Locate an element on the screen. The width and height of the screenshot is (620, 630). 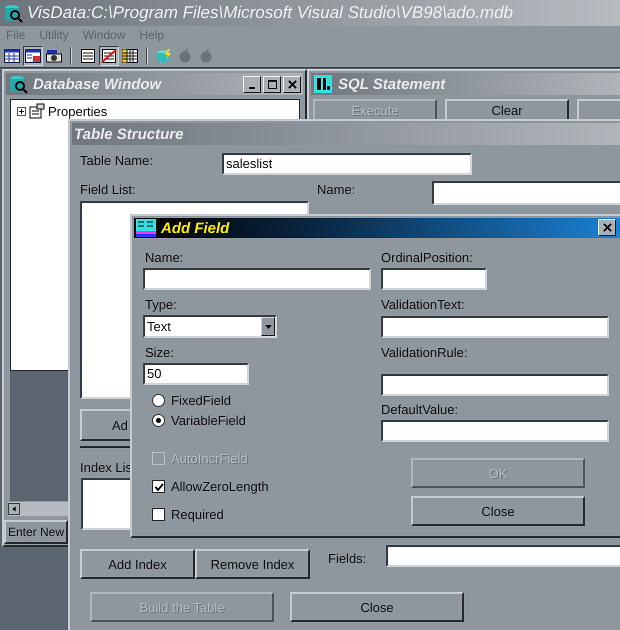
ordinal-position-field is located at coordinates (434, 279).